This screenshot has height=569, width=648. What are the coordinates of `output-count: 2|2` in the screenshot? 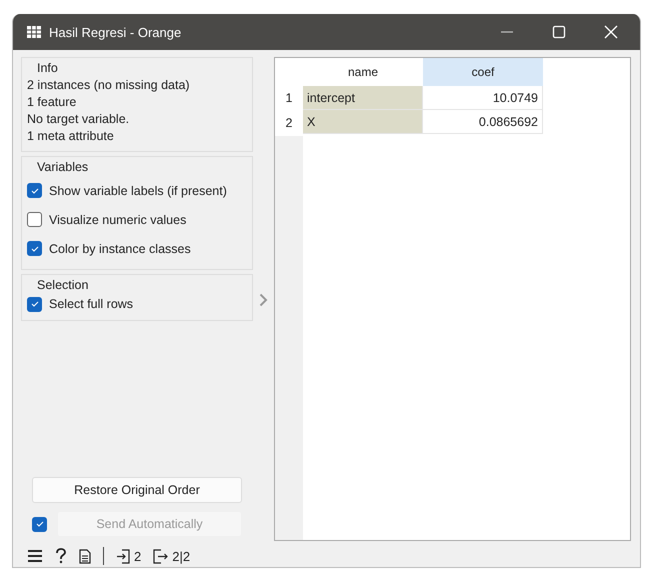 It's located at (181, 556).